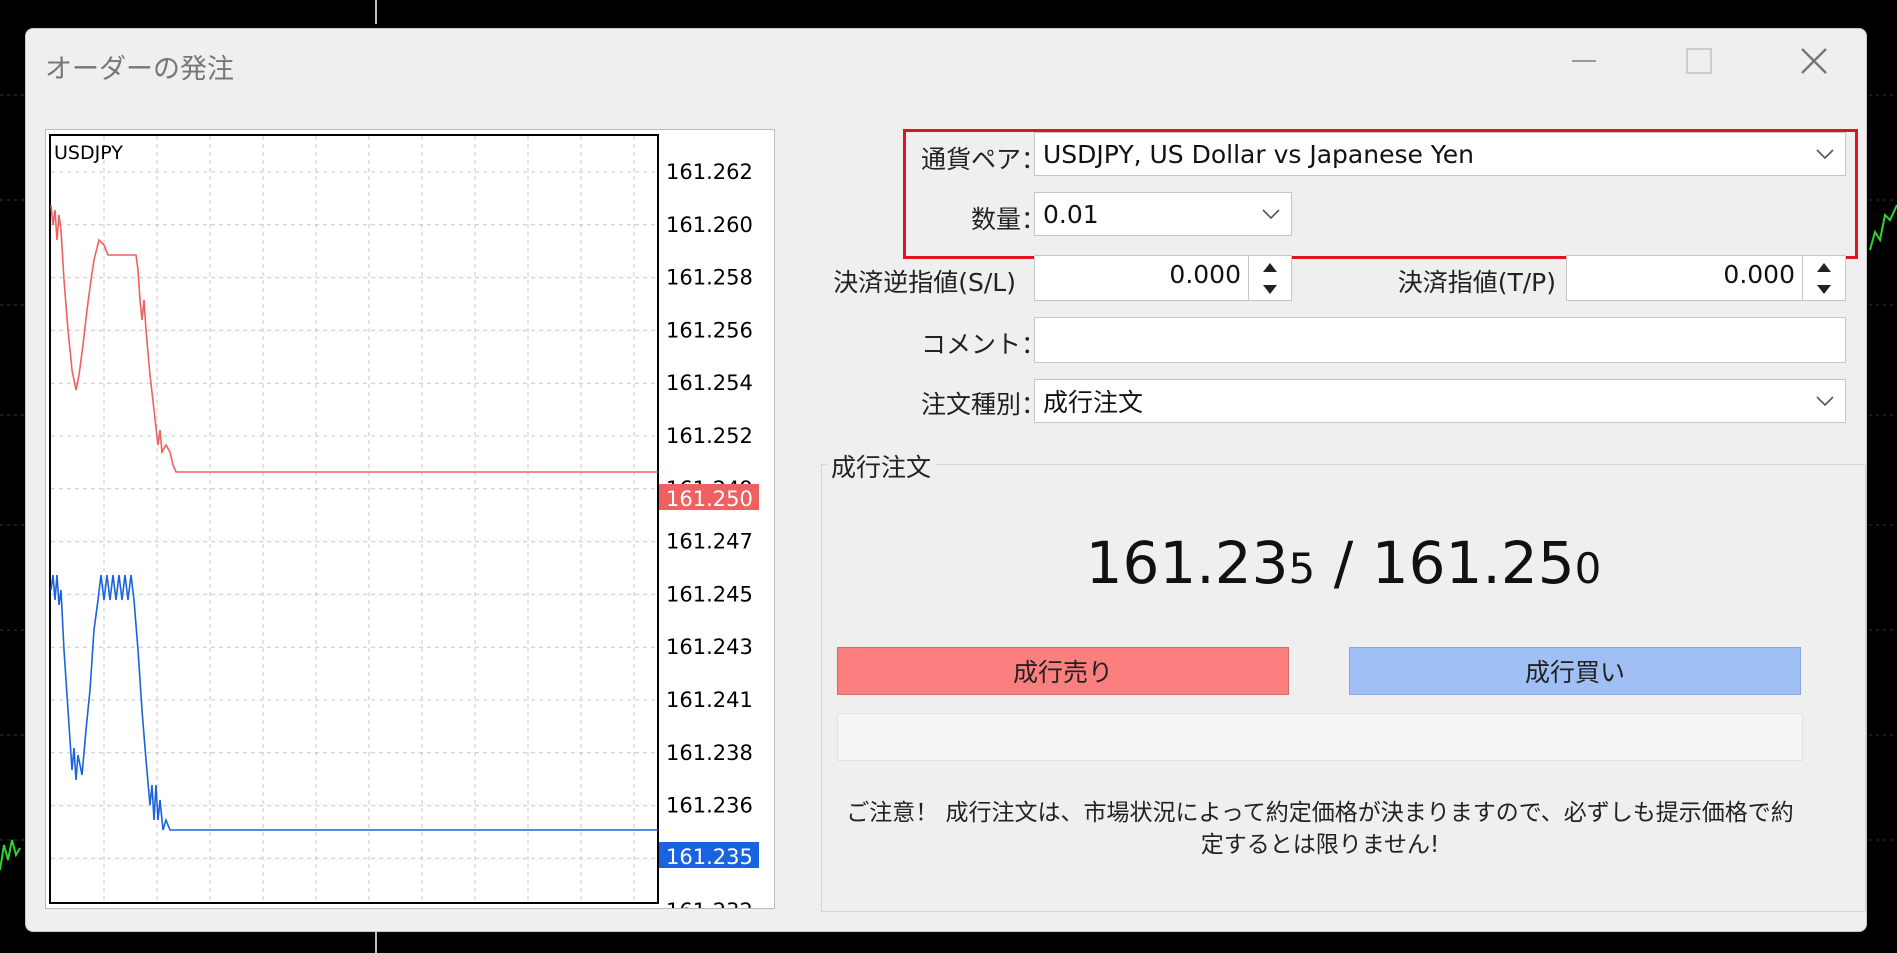 The image size is (1897, 953). I want to click on price-axis-label: 161.256, so click(709, 330).